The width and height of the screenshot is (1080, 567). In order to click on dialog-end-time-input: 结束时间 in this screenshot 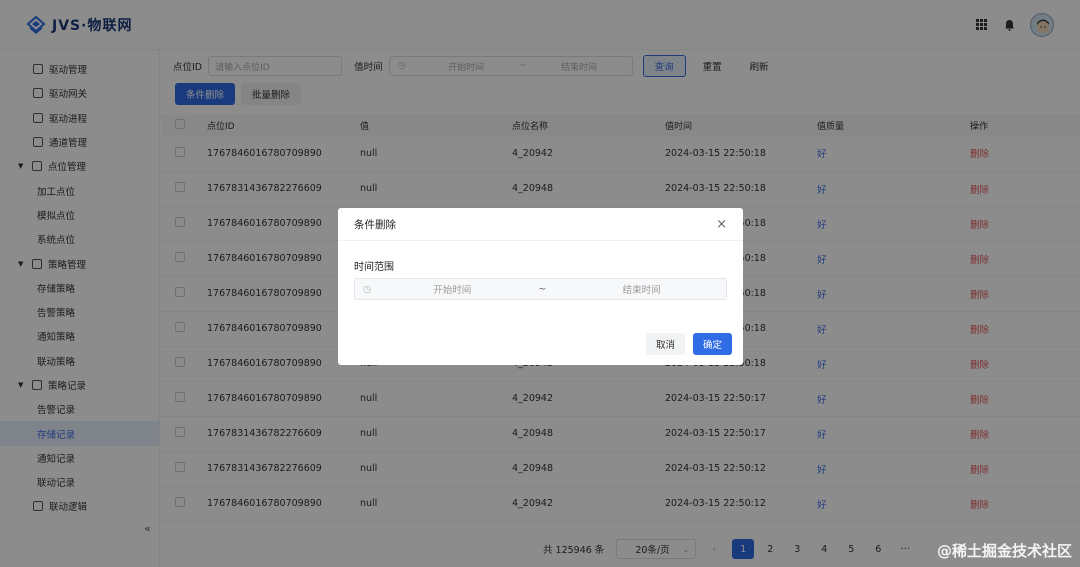, I will do `click(641, 289)`.